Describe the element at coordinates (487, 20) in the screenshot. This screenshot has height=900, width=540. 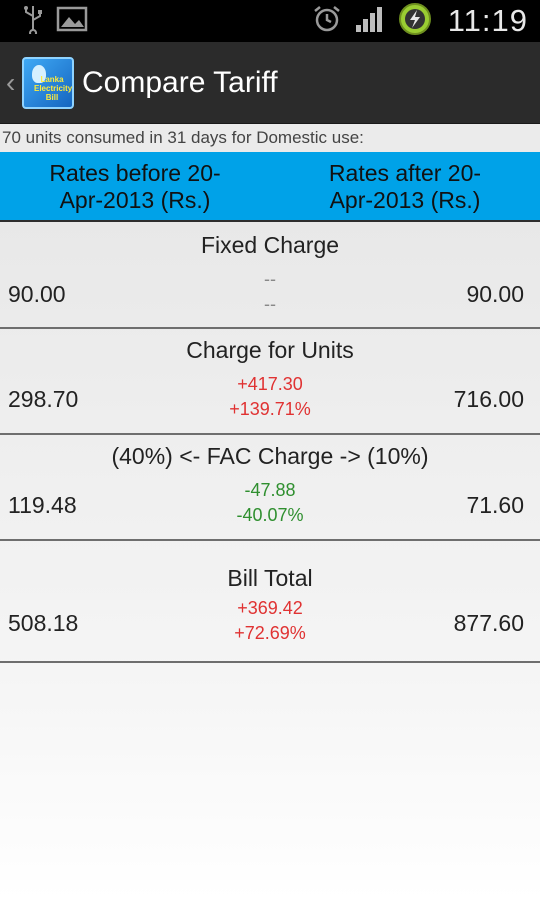
I see `clock: 11:19` at that location.